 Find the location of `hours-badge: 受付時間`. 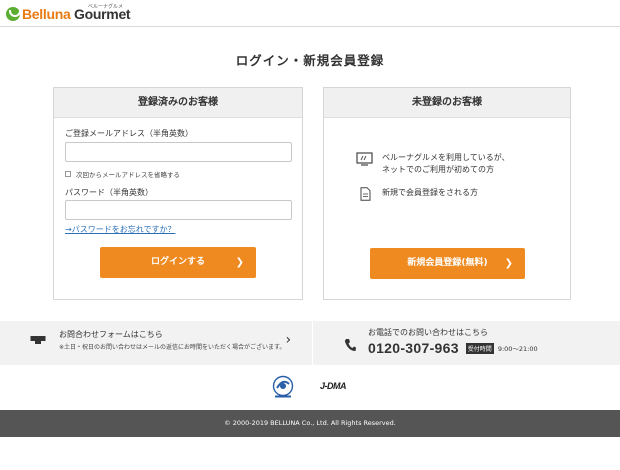

hours-badge: 受付時間 is located at coordinates (479, 348).